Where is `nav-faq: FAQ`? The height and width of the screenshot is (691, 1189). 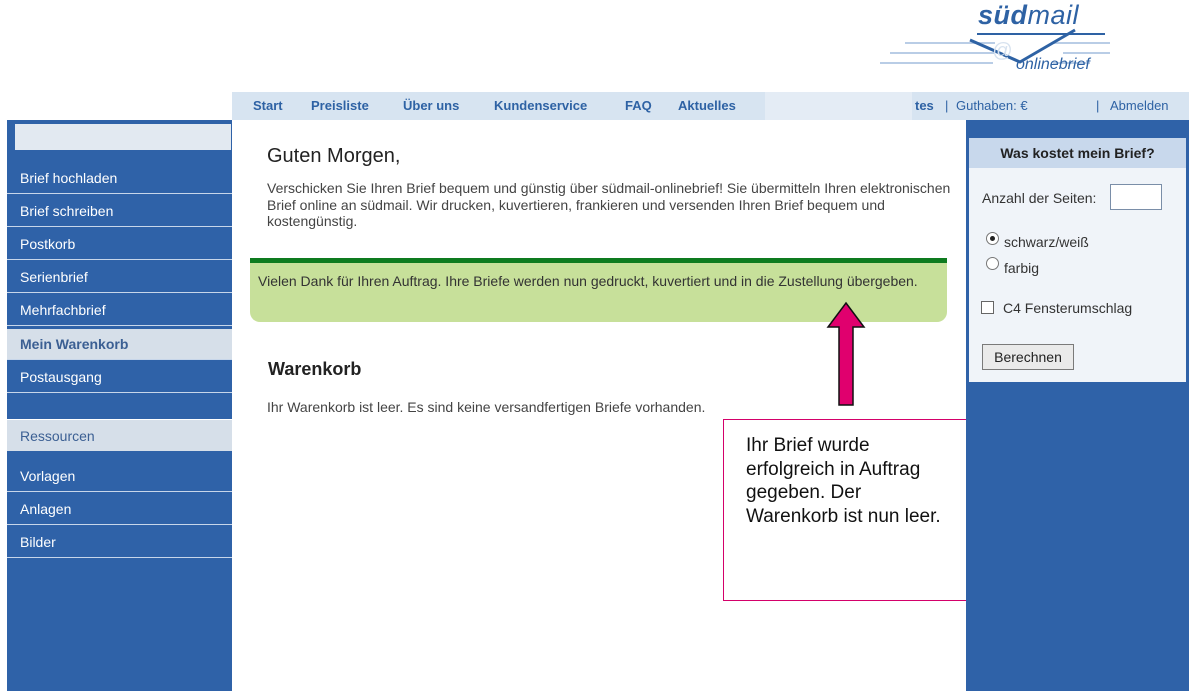 nav-faq: FAQ is located at coordinates (638, 106).